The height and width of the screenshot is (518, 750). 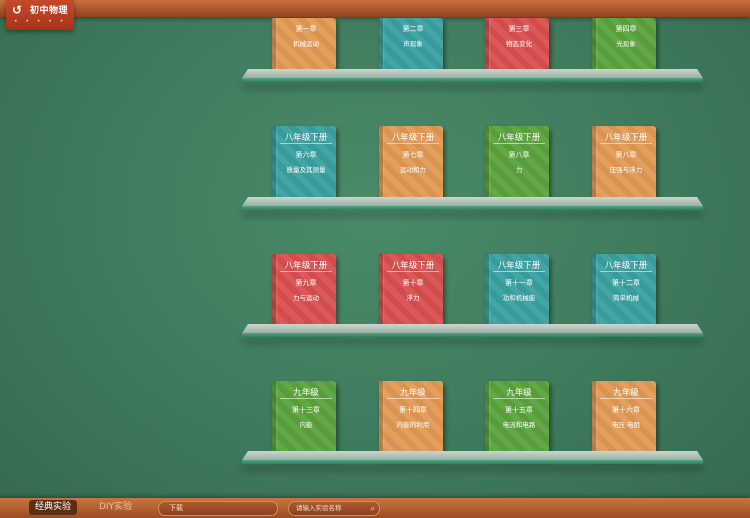 What do you see at coordinates (304, 420) in the screenshot?
I see `book: 九年级 第十三章 内能` at bounding box center [304, 420].